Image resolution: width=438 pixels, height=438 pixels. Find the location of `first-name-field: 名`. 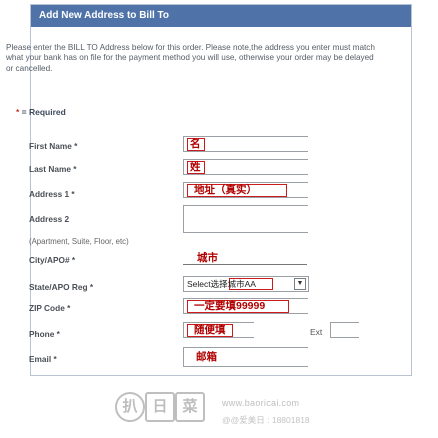

first-name-field: 名 is located at coordinates (245, 144).